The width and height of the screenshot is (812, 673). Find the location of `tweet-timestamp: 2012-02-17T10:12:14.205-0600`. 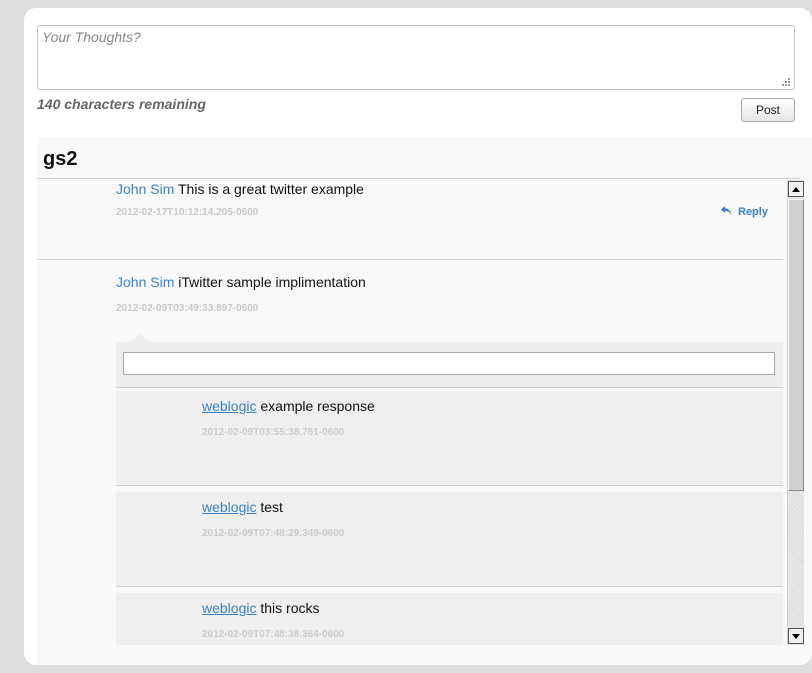

tweet-timestamp: 2012-02-17T10:12:14.205-0600 is located at coordinates (187, 212).